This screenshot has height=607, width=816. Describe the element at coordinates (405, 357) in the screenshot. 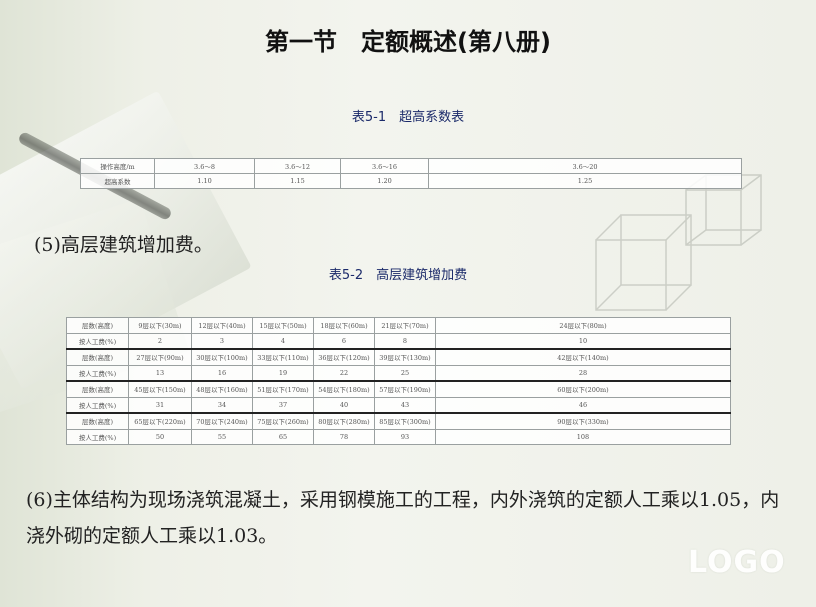

I see `table-cell: 39层以下(130m)` at that location.